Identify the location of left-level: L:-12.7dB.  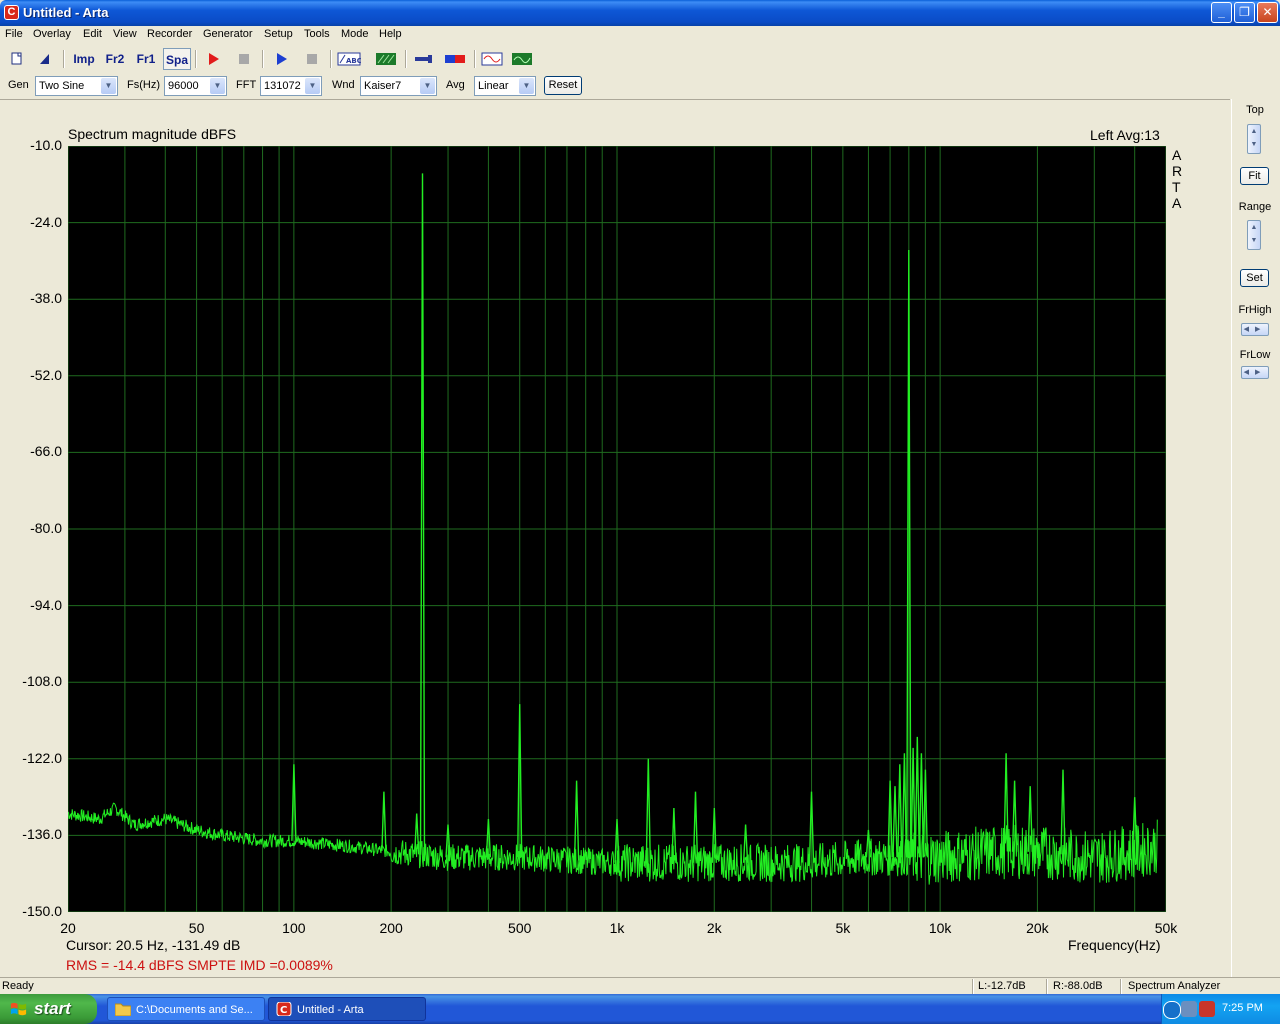
(1002, 986).